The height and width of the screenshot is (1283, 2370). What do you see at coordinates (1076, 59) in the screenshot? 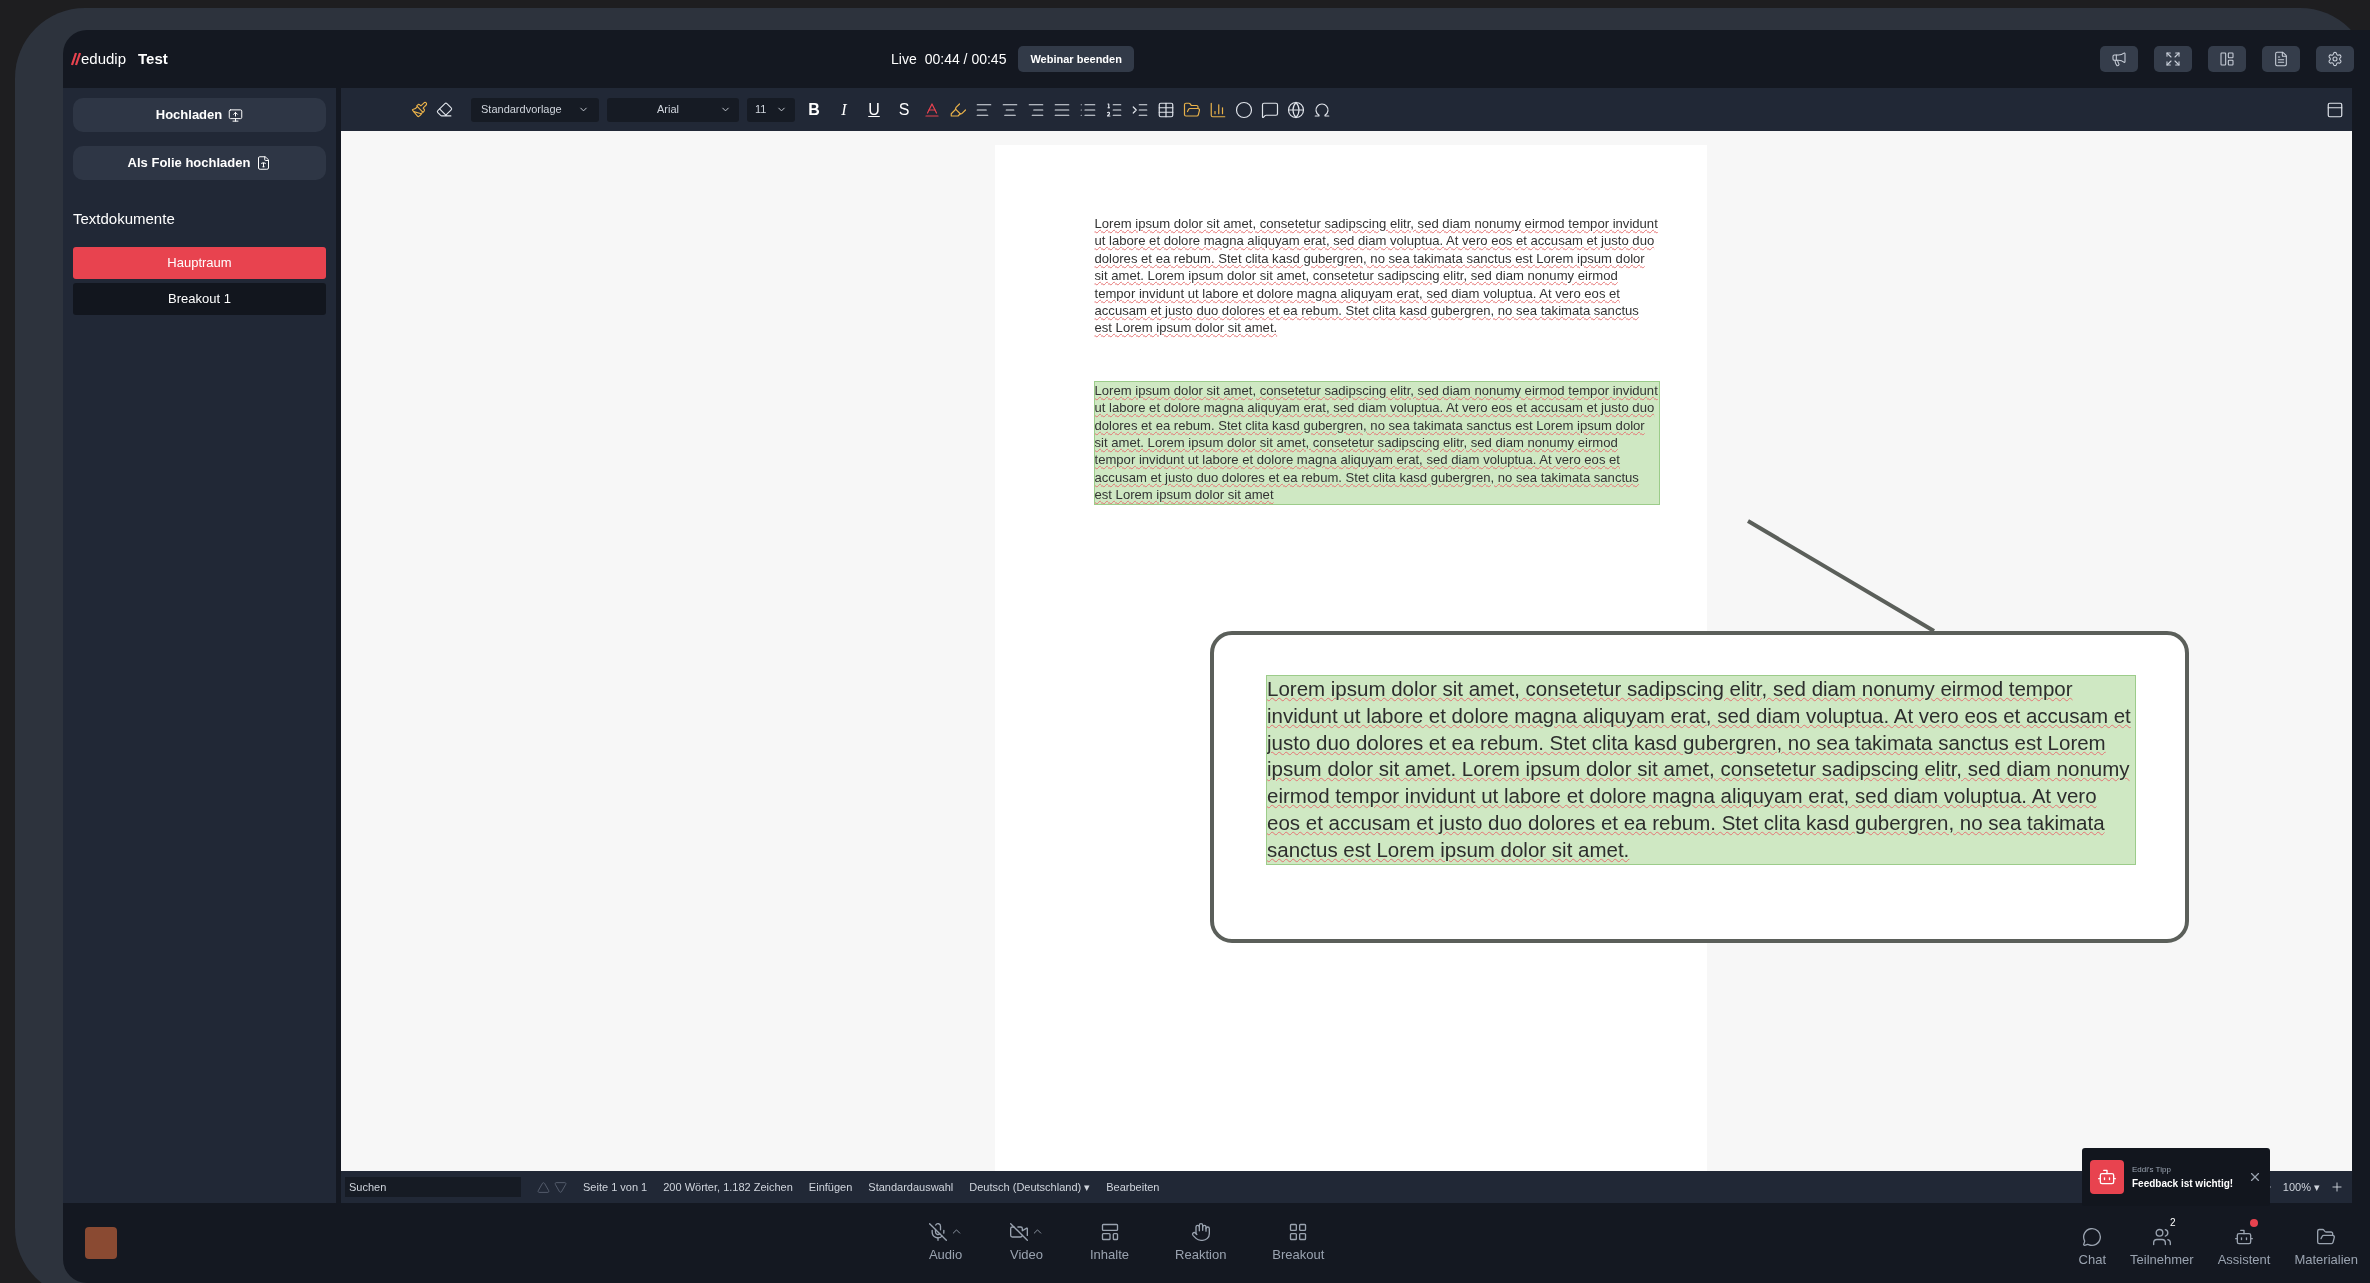
I see `end-webinar-button: Webinar beenden` at bounding box center [1076, 59].